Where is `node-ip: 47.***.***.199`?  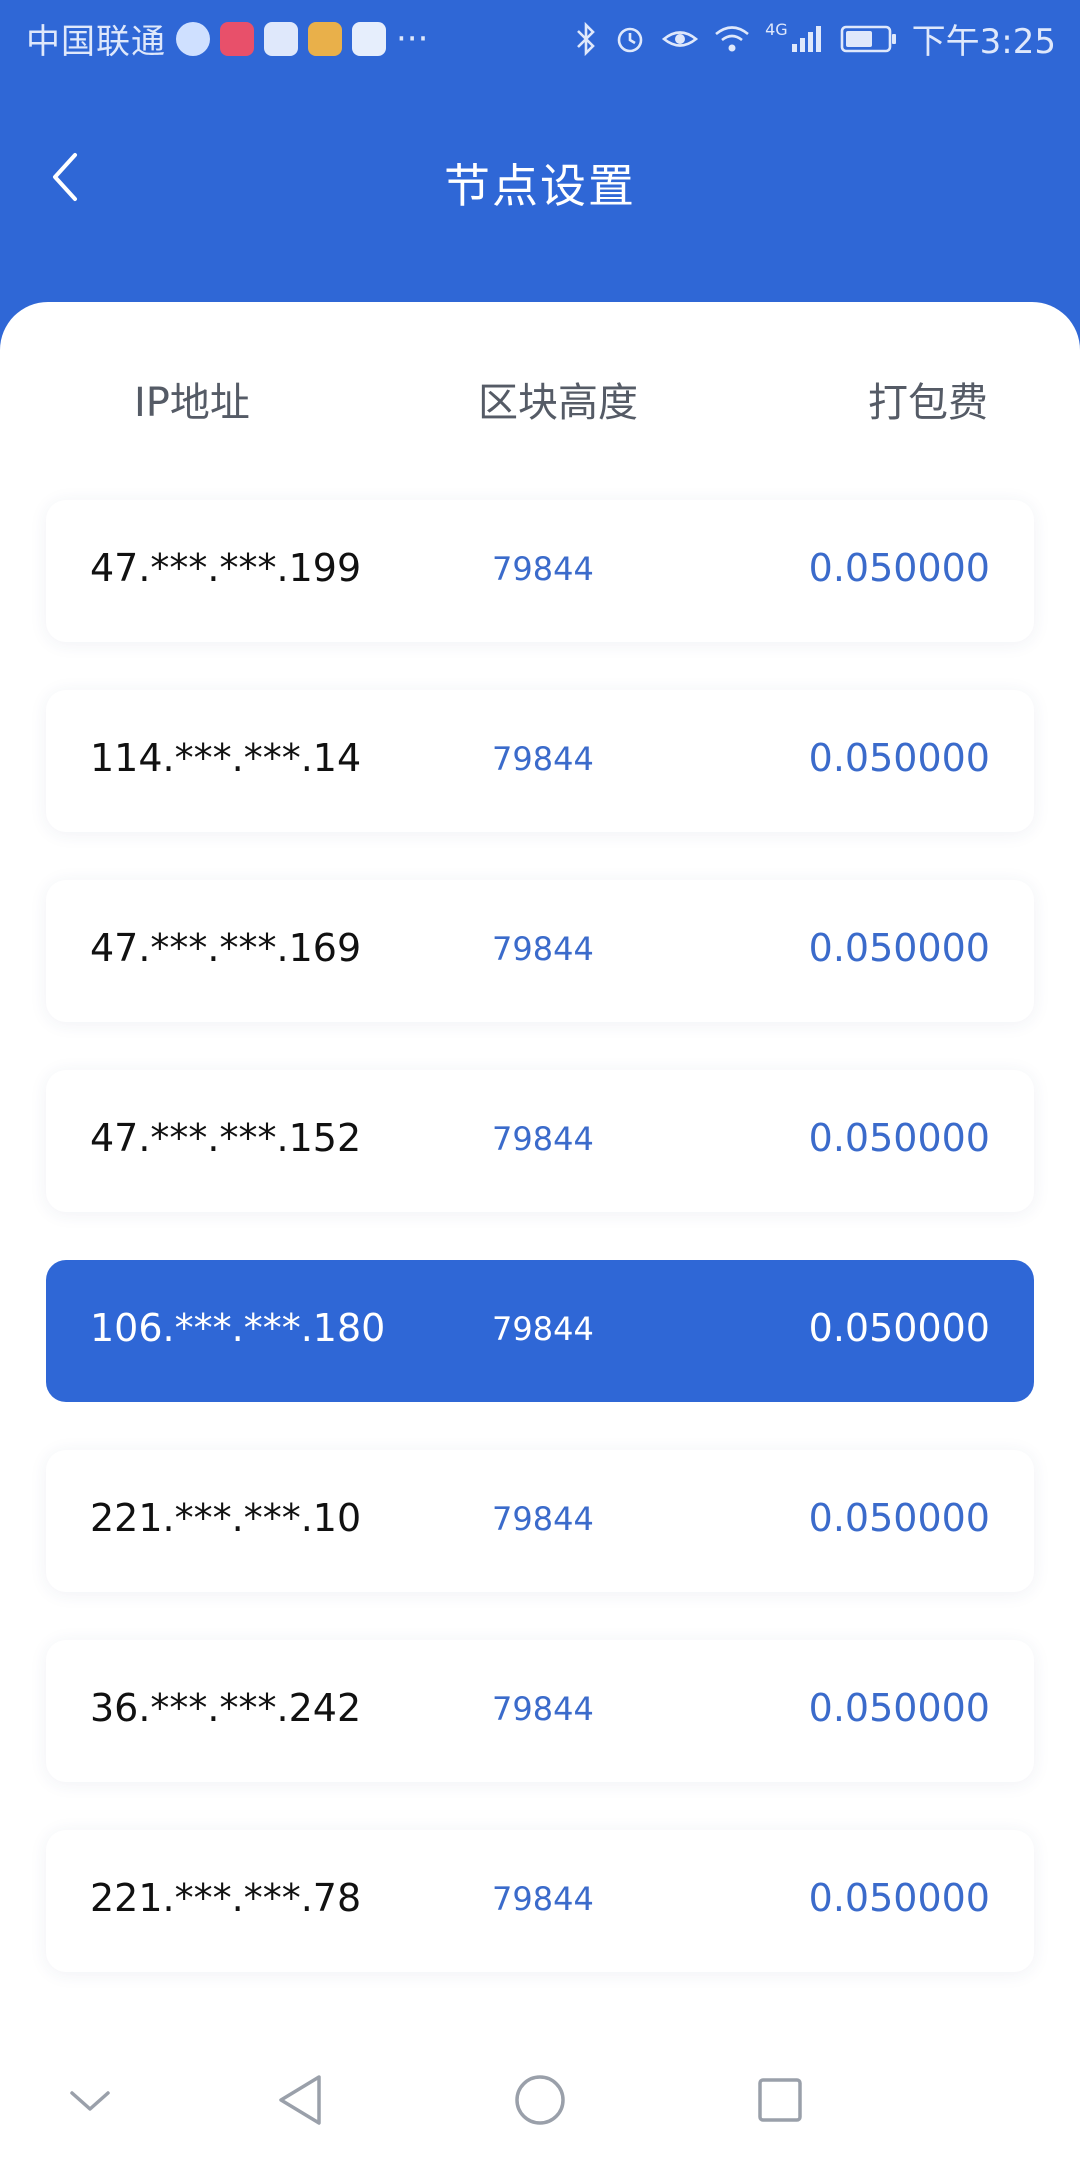
node-ip: 47.***.***.199 is located at coordinates (226, 568).